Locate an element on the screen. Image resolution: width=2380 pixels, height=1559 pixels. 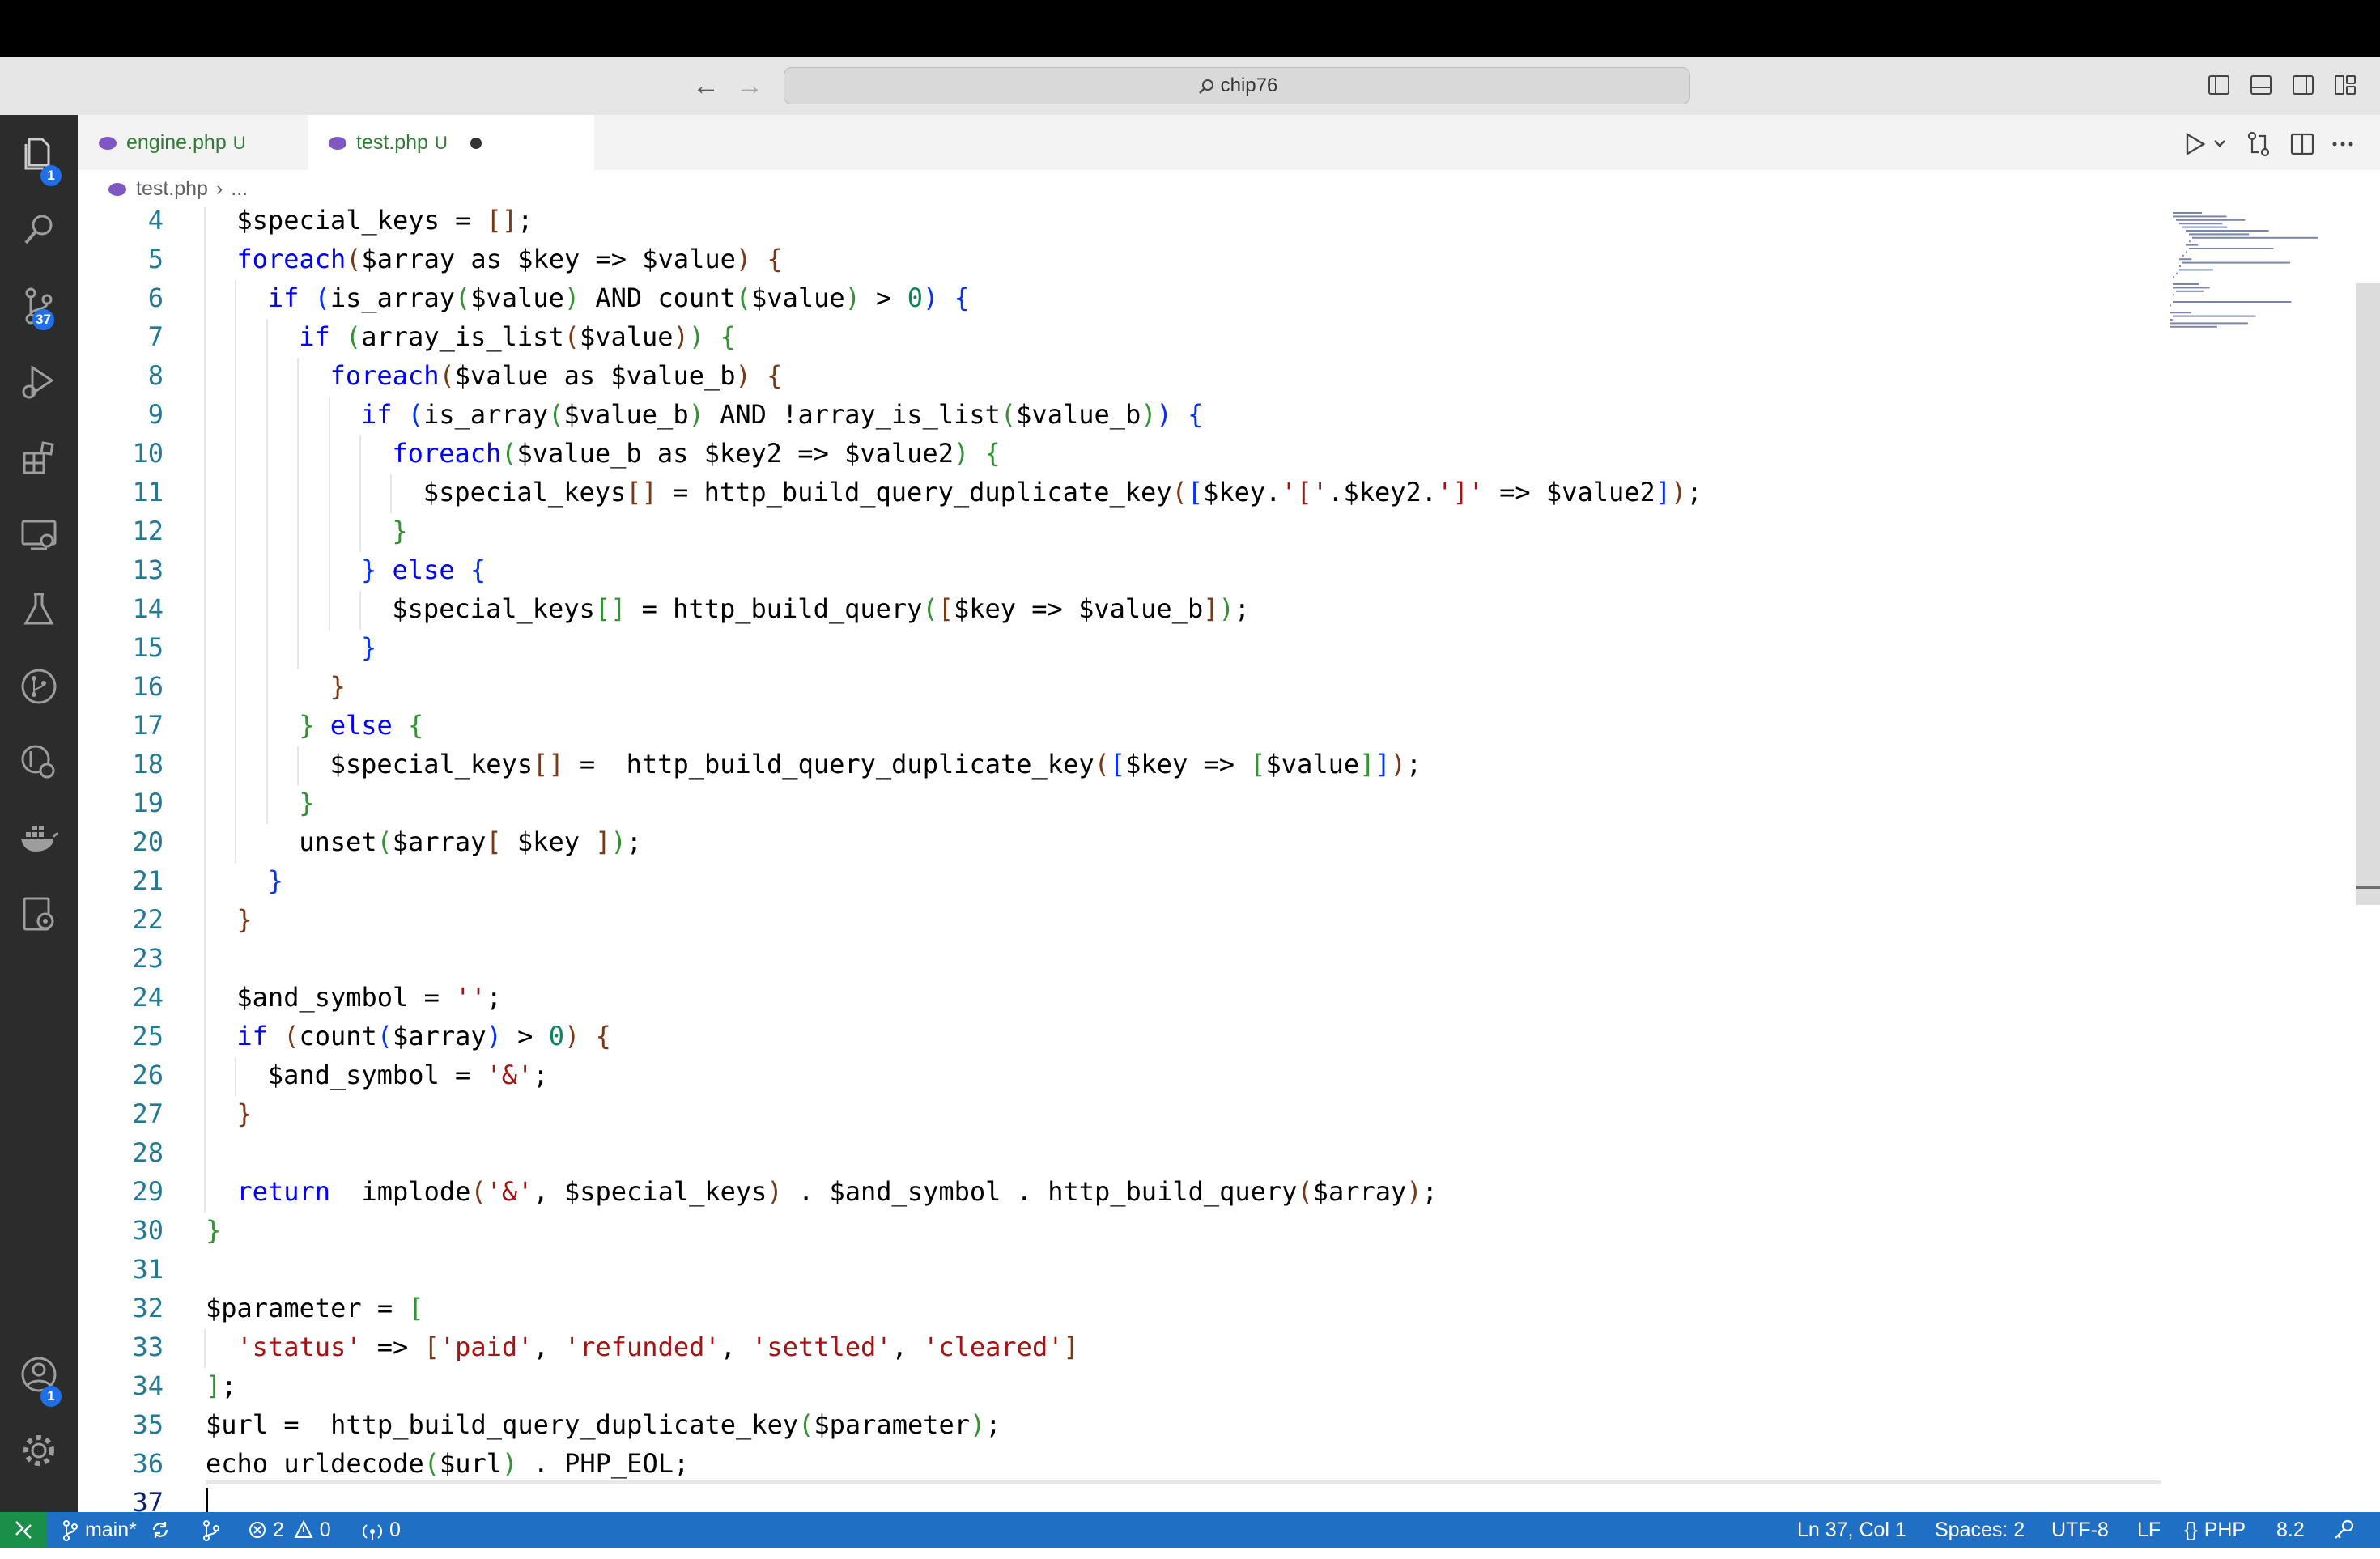
extensions-icon is located at coordinates (39, 458).